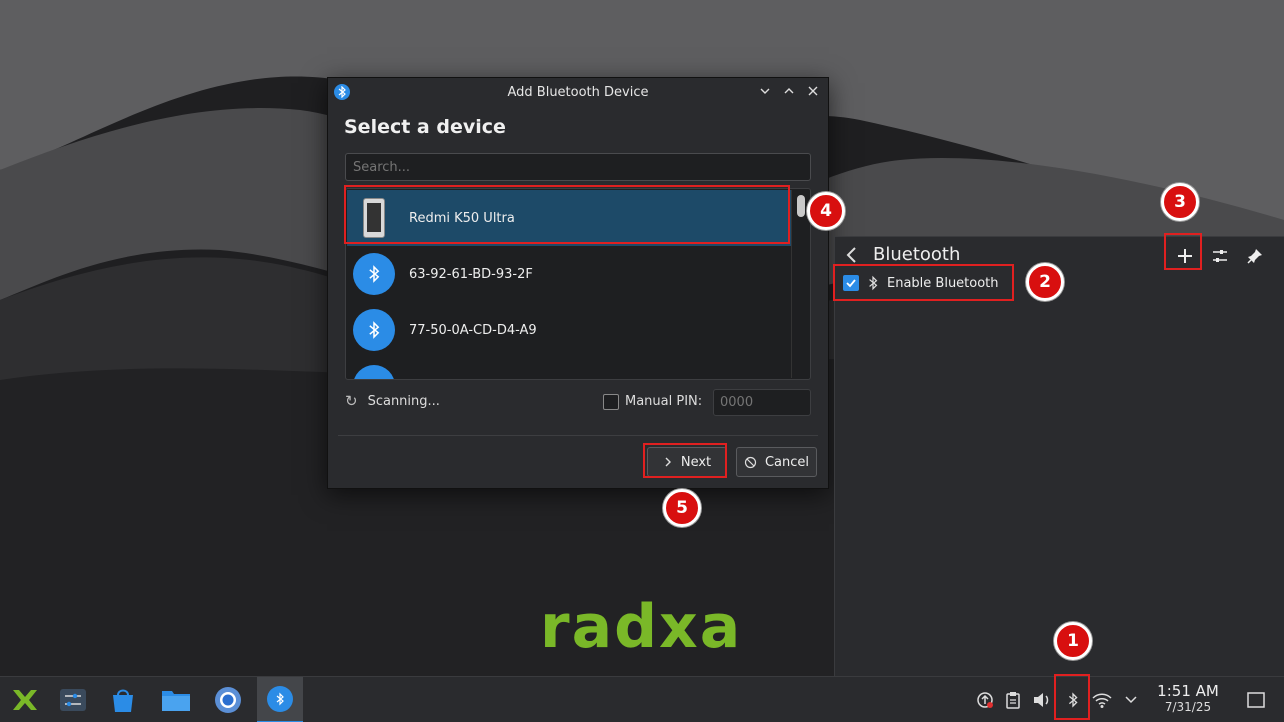 The height and width of the screenshot is (722, 1284). I want to click on manual-pin-label: Manual PIN:, so click(664, 401).